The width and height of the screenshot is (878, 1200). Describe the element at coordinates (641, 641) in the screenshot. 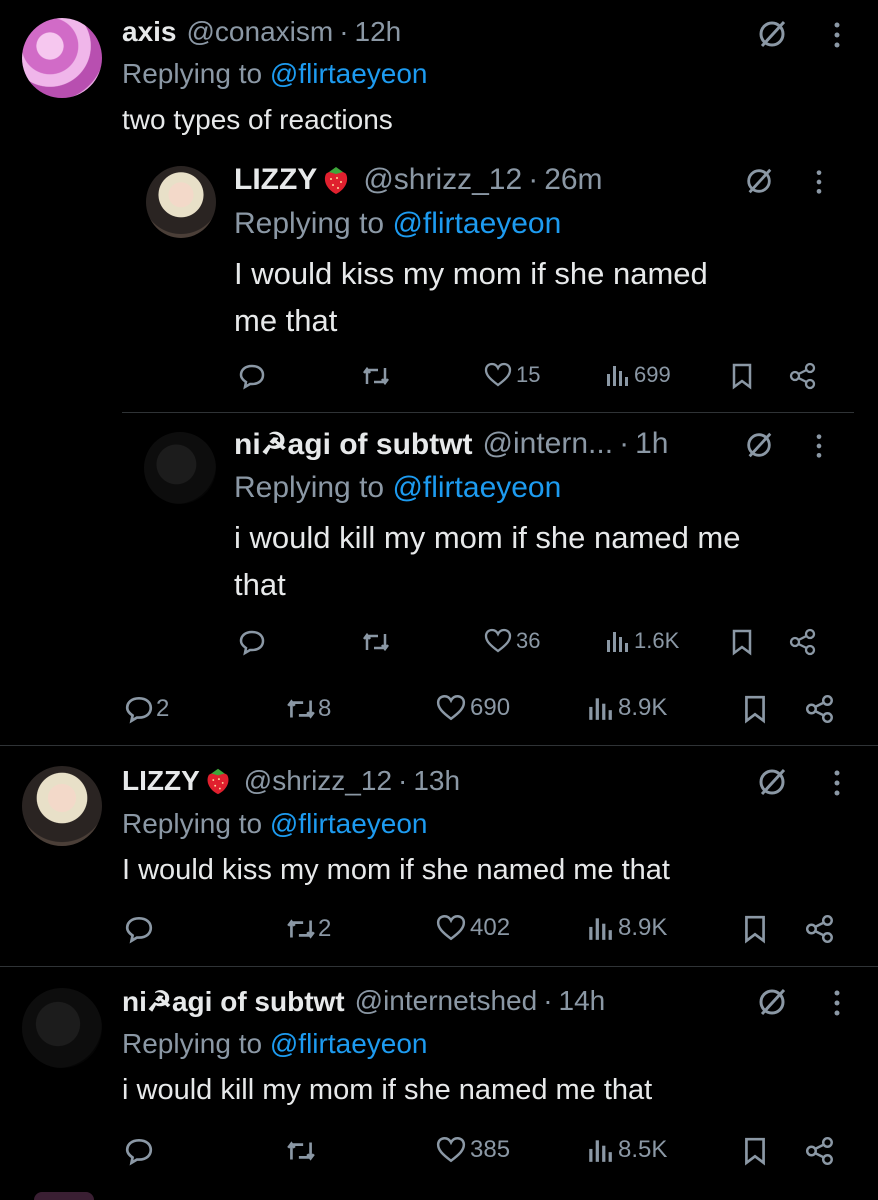

I see `views-button: 1.6K` at that location.